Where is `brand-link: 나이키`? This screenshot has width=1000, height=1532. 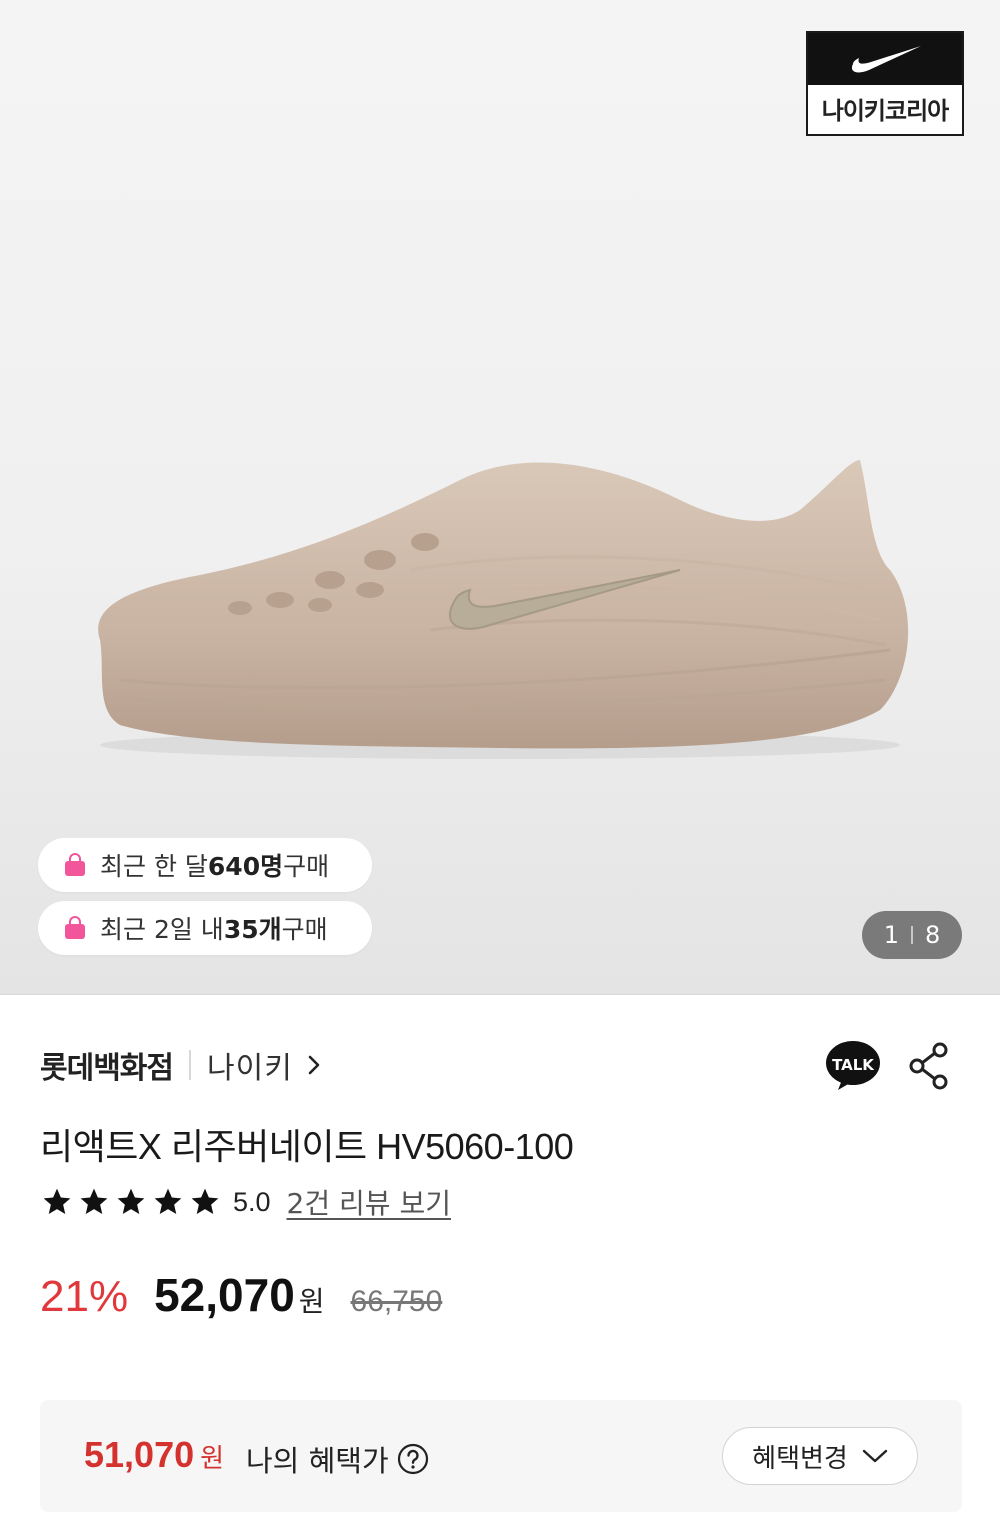
brand-link: 나이키 is located at coordinates (264, 1065).